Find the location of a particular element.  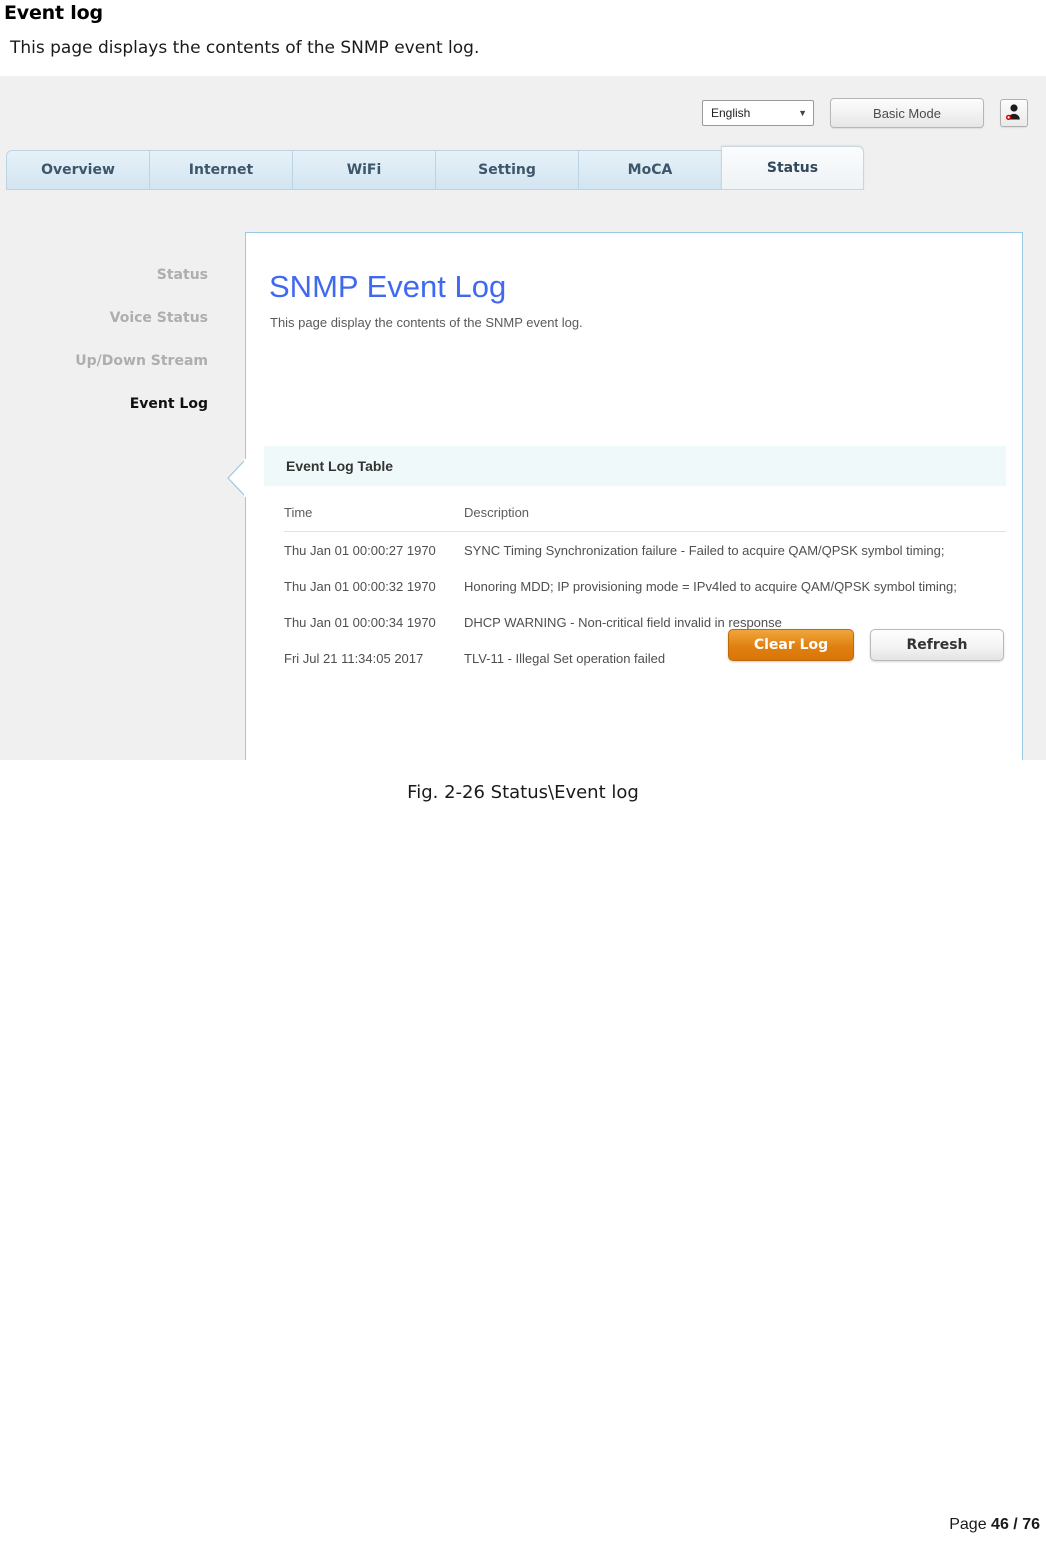

sidebar-item-up-down-stream: Up/Down Stream is located at coordinates (108, 361).